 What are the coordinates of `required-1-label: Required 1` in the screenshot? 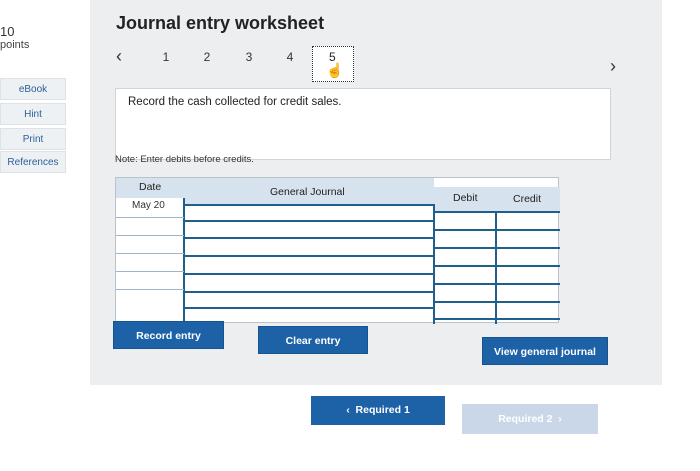 It's located at (382, 410).